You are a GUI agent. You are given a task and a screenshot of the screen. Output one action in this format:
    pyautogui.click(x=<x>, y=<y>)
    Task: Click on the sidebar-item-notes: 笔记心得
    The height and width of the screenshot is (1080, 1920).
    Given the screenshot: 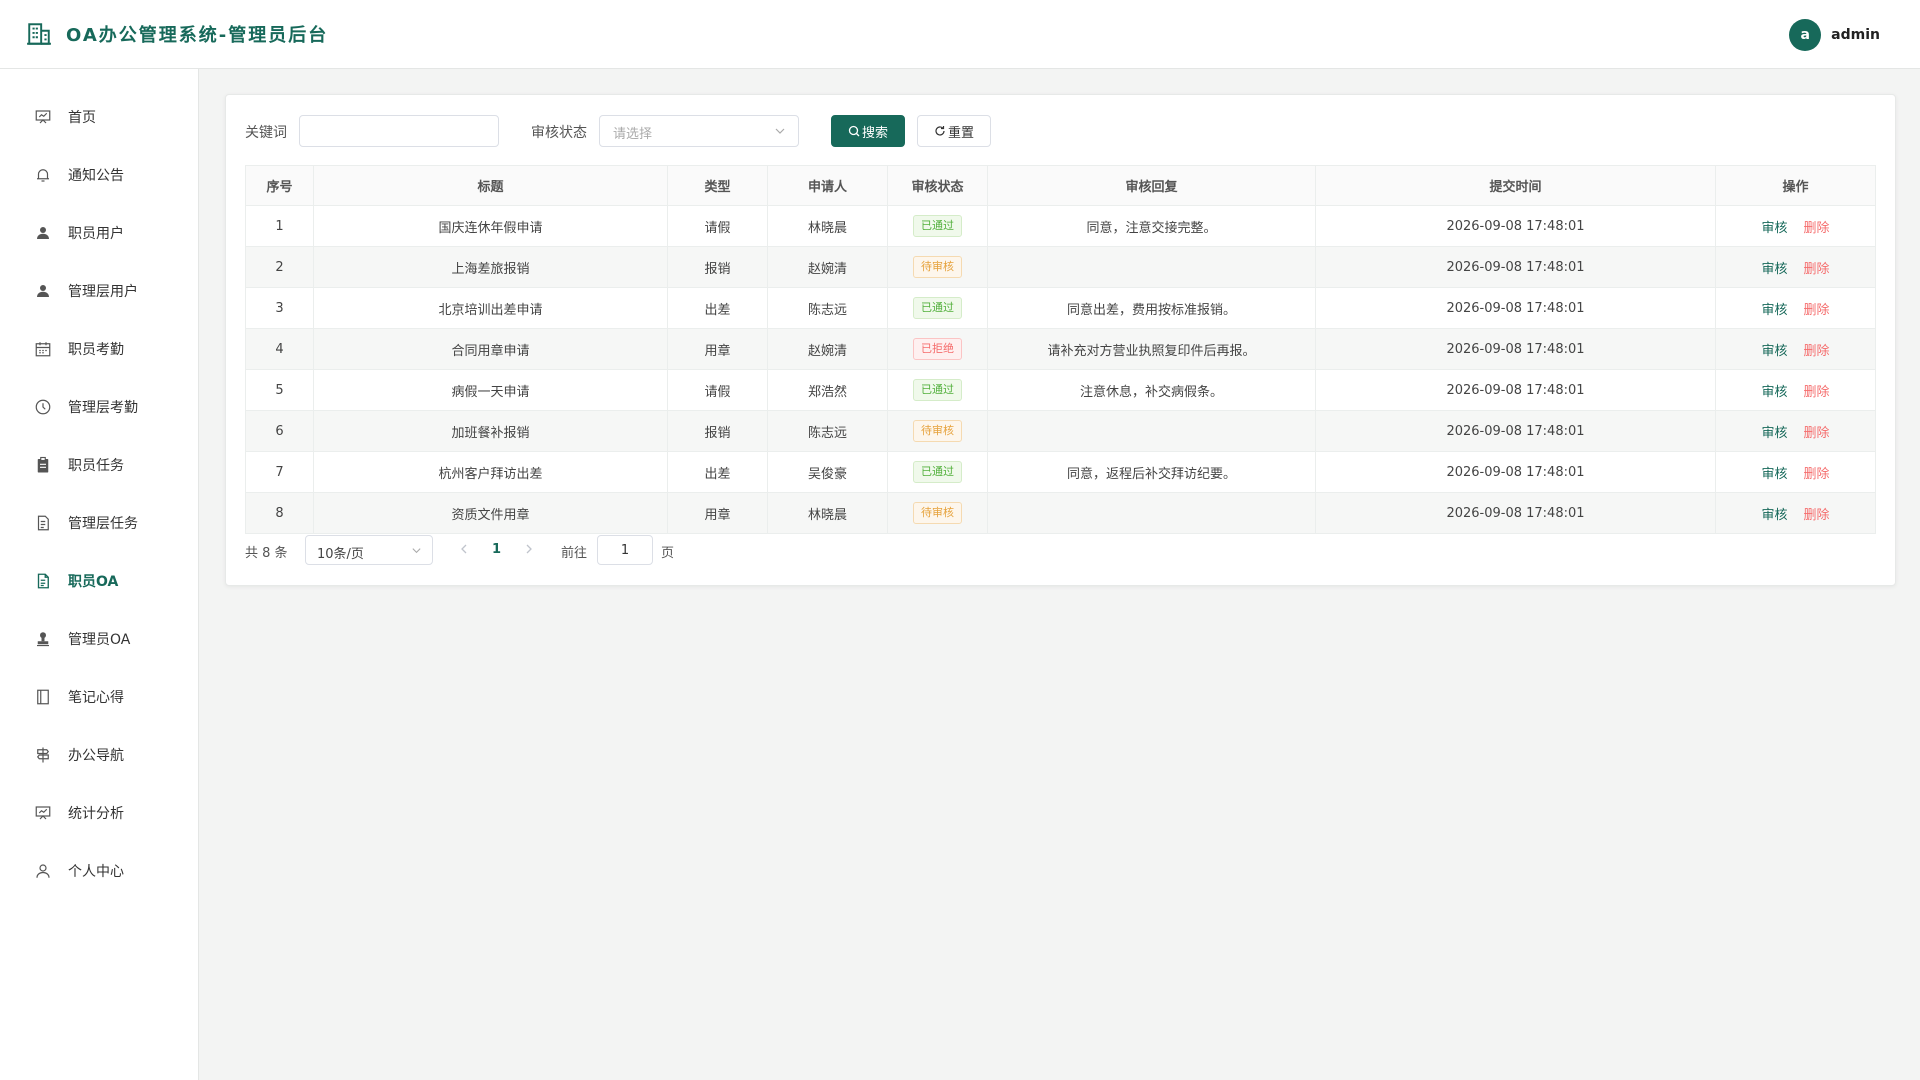 What is the action you would take?
    pyautogui.click(x=99, y=697)
    